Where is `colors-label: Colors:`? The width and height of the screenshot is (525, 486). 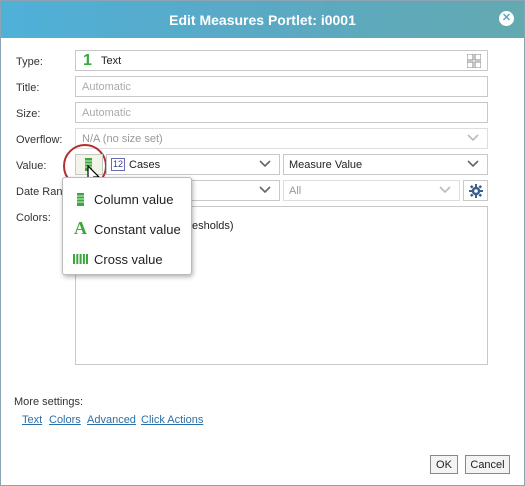 colors-label: Colors: is located at coordinates (33, 218).